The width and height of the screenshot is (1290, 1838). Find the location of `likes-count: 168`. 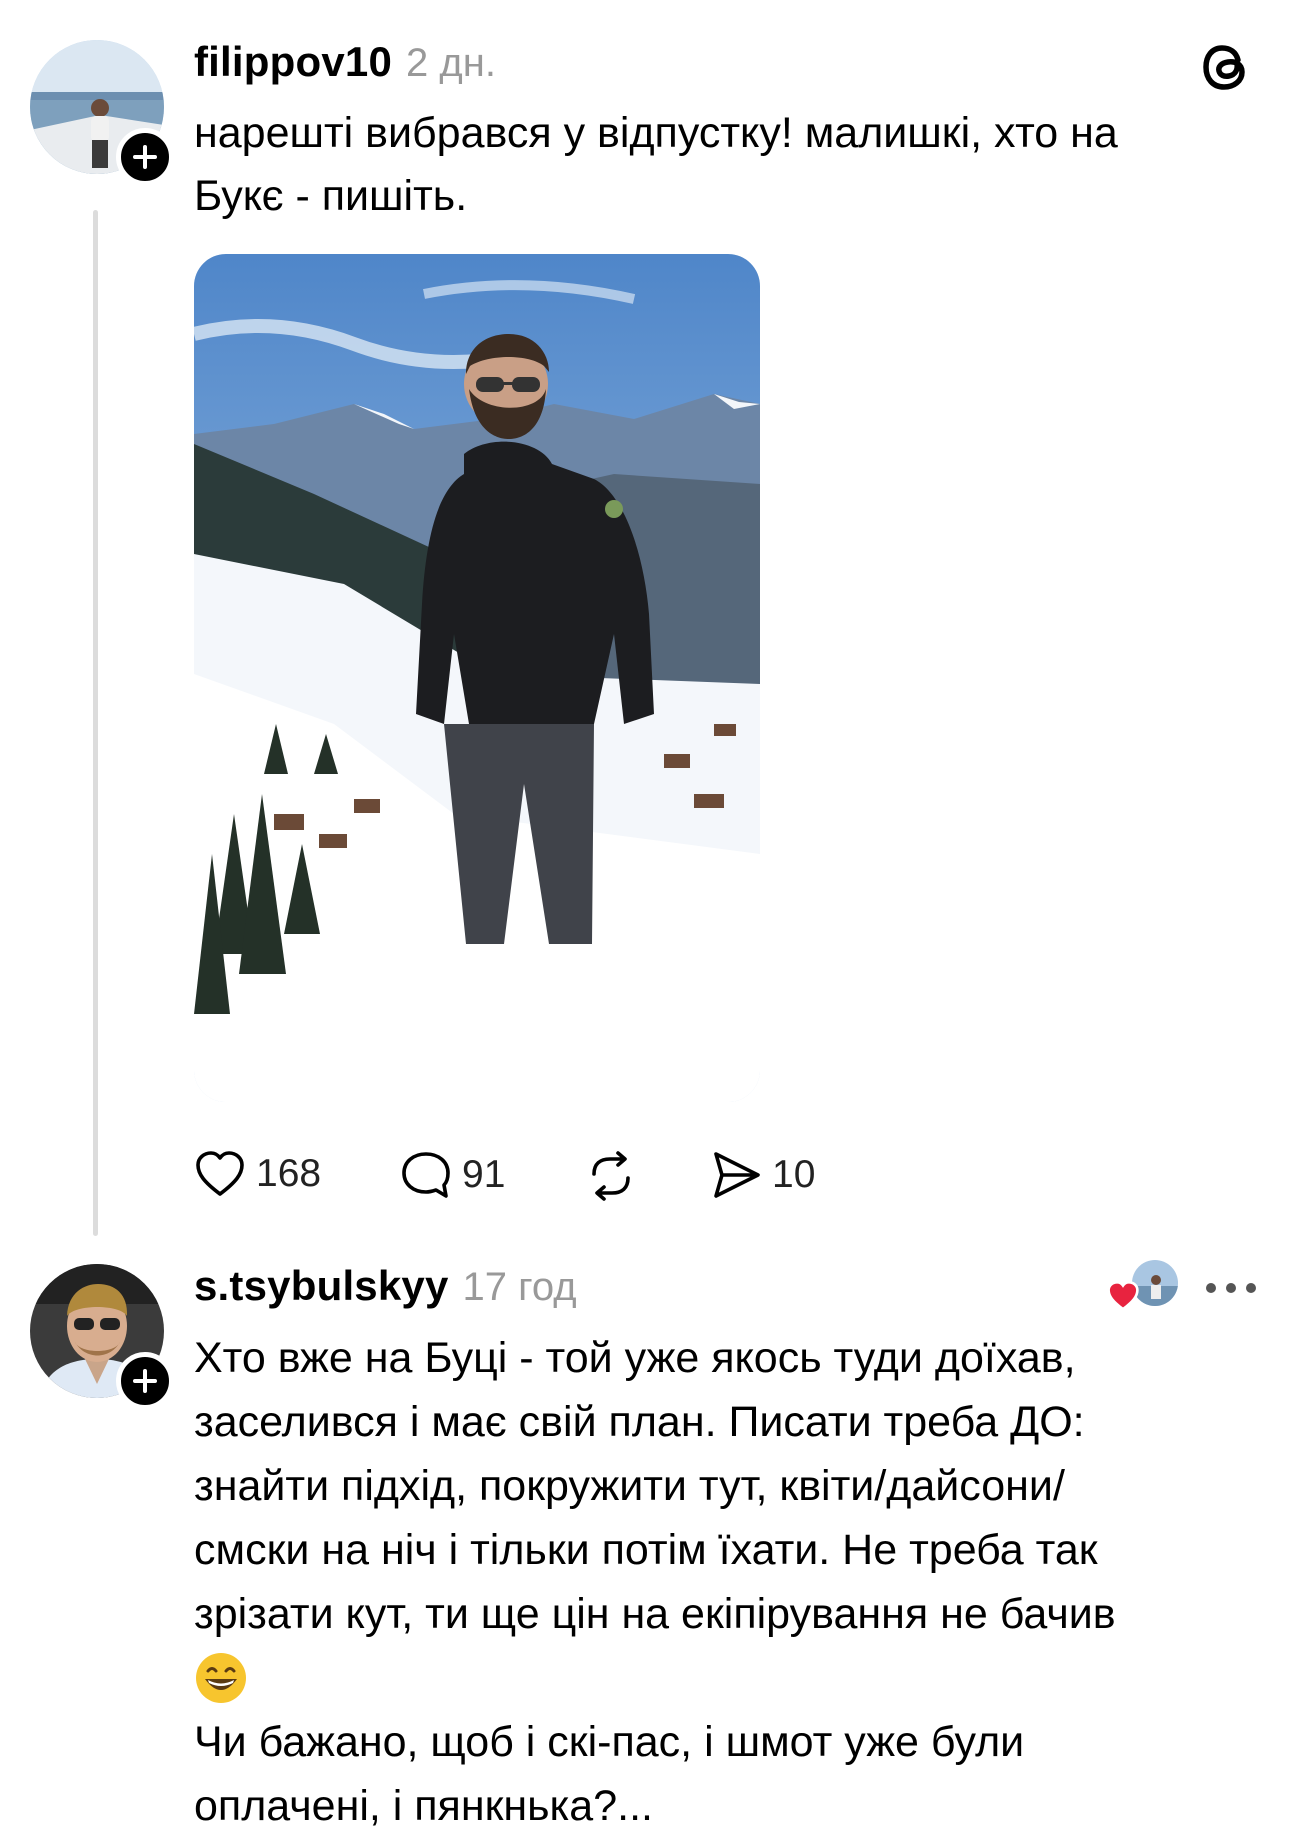

likes-count: 168 is located at coordinates (289, 1173).